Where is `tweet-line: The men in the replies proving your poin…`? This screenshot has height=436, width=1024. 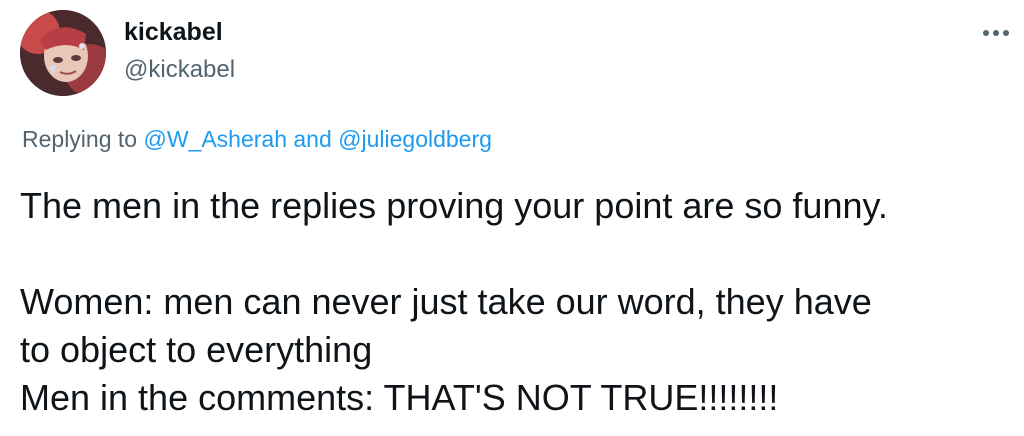 tweet-line: The men in the replies proving your poin… is located at coordinates (454, 205).